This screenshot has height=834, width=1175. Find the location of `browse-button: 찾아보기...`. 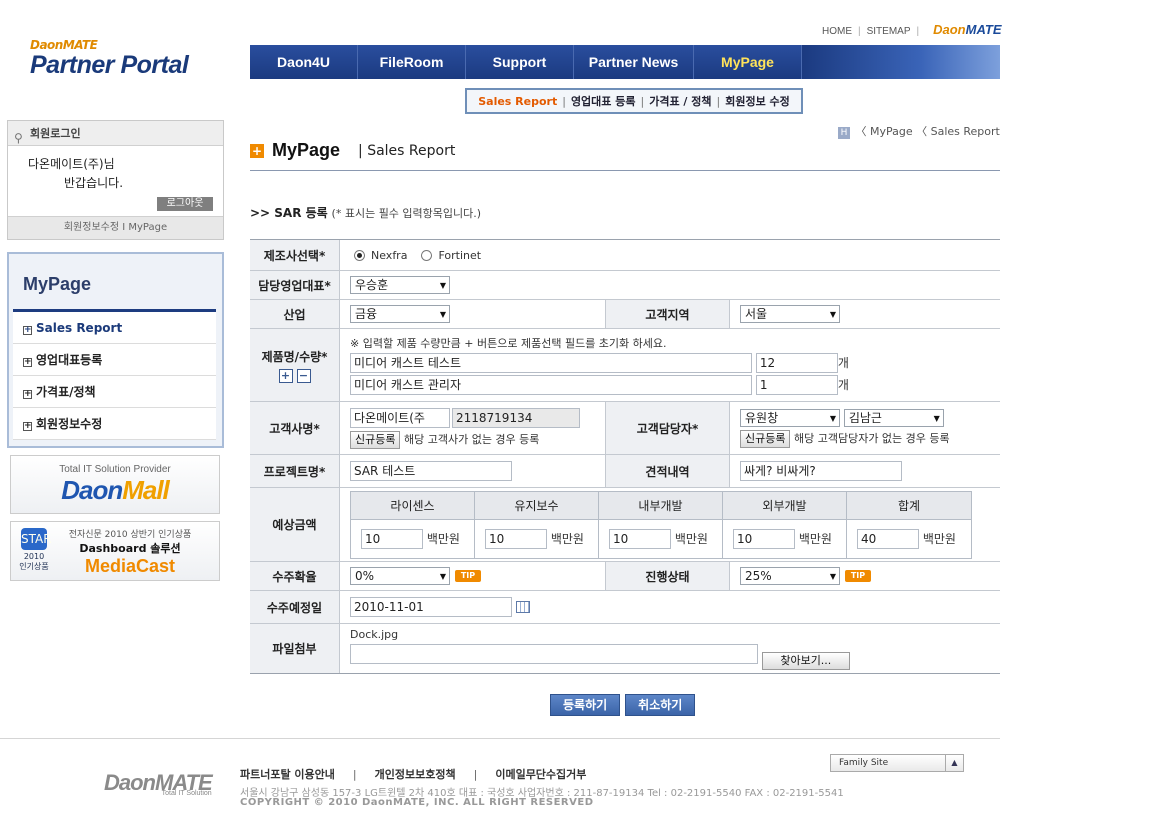

browse-button: 찾아보기... is located at coordinates (805, 660).